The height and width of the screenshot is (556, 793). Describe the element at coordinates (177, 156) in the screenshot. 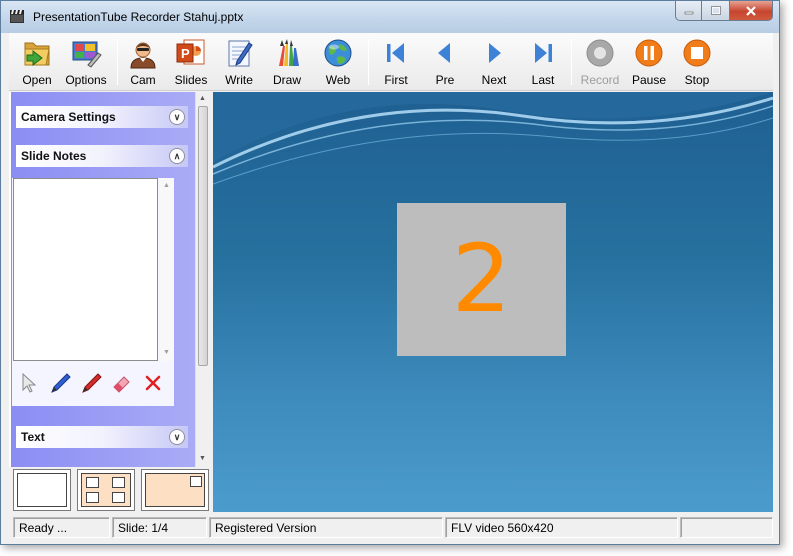

I see `chevron-double-up-icon: ∧` at that location.